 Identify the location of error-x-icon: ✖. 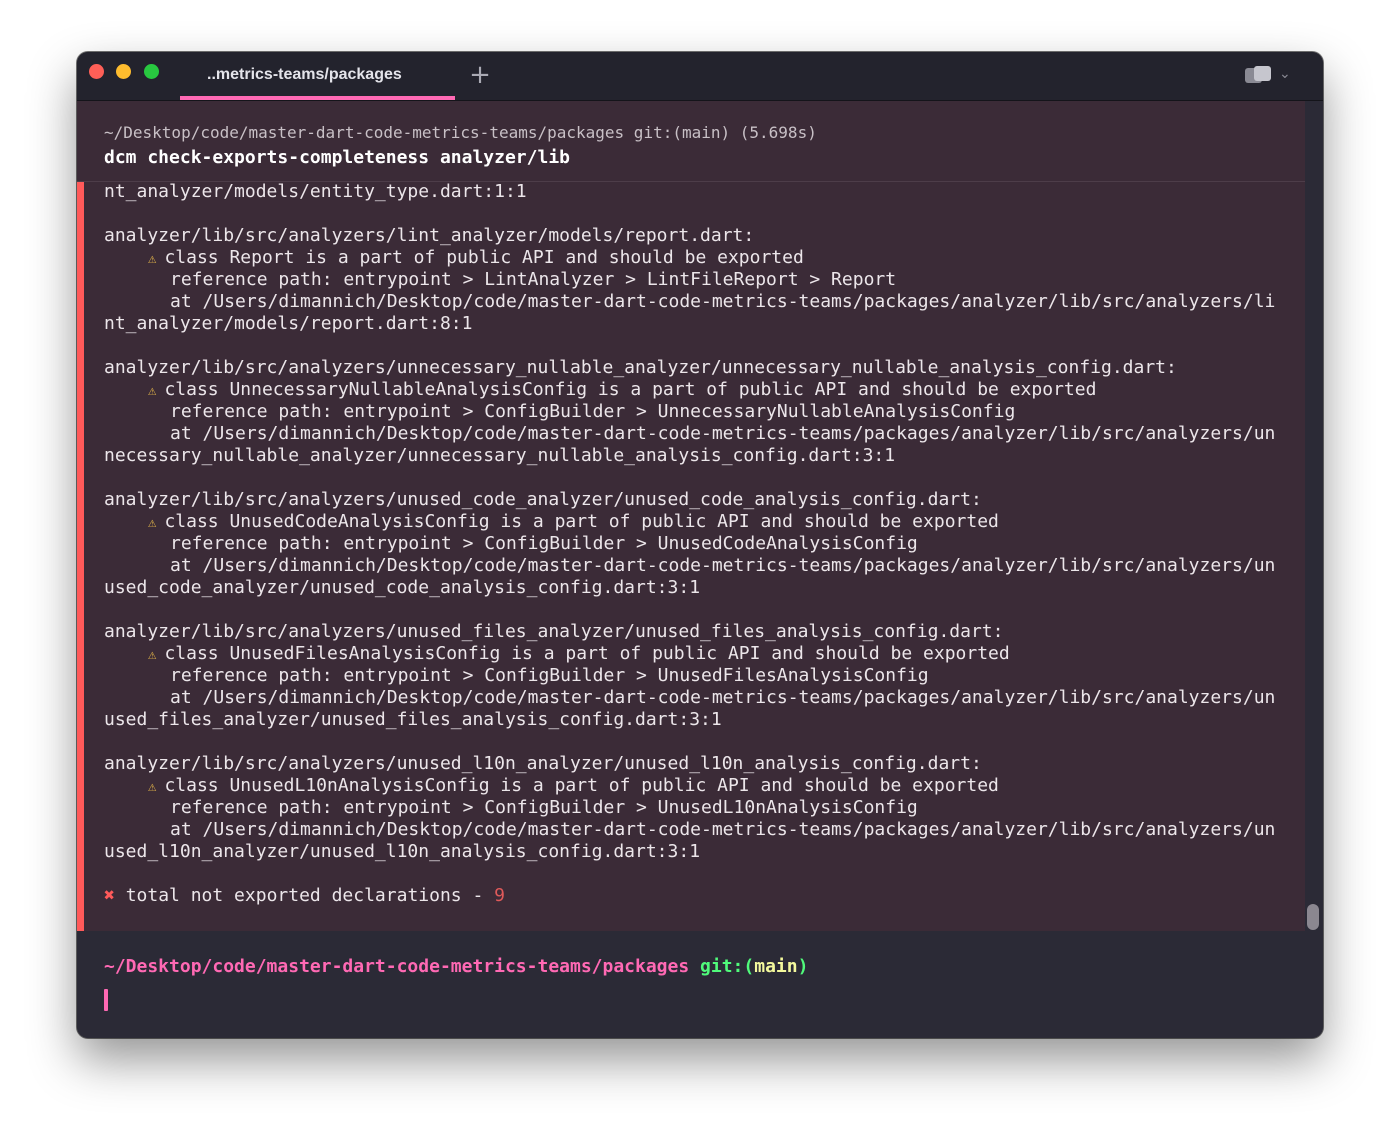
(109, 895).